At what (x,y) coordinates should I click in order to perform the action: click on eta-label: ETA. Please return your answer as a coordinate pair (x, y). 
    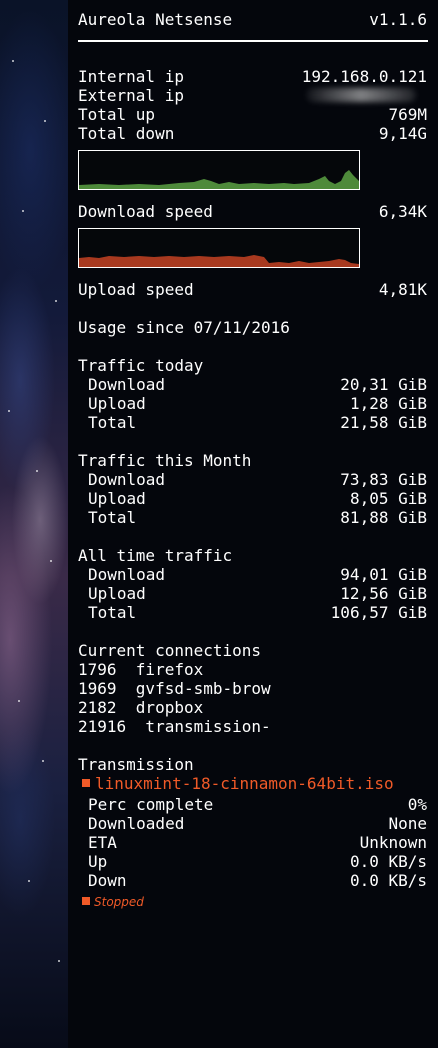
    Looking at the image, I should click on (102, 842).